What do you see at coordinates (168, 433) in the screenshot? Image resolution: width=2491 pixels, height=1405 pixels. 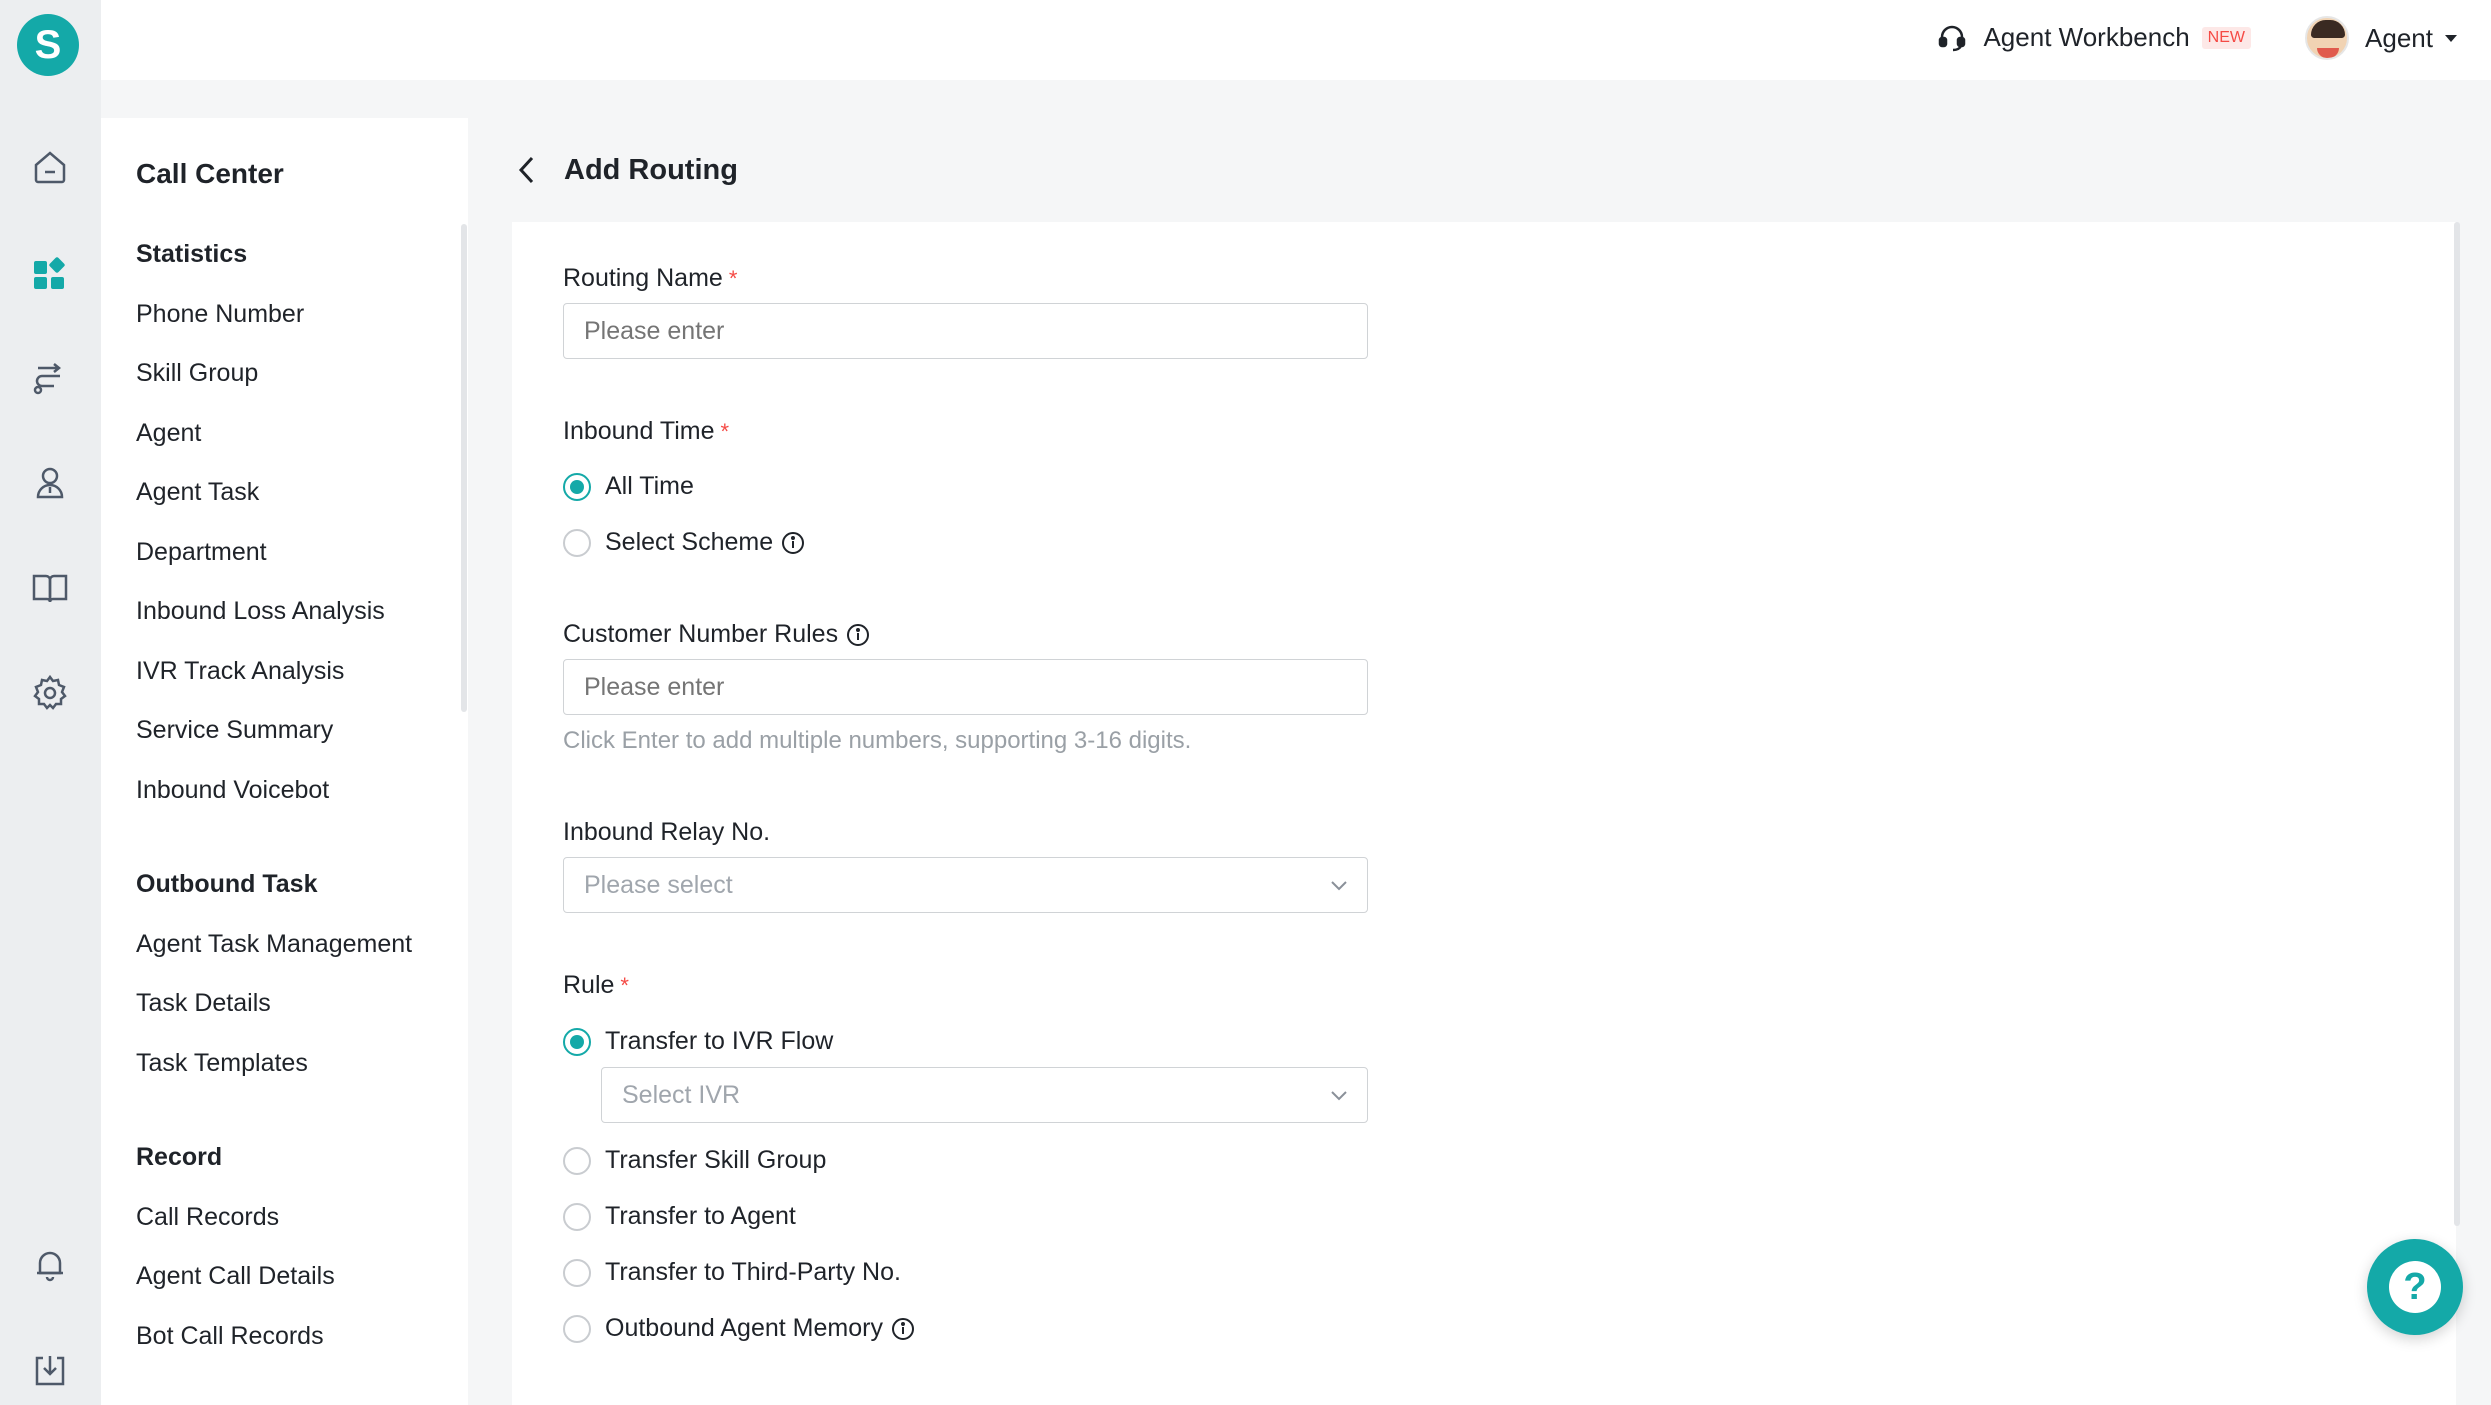 I see `sidebar-item-agent: Agent` at bounding box center [168, 433].